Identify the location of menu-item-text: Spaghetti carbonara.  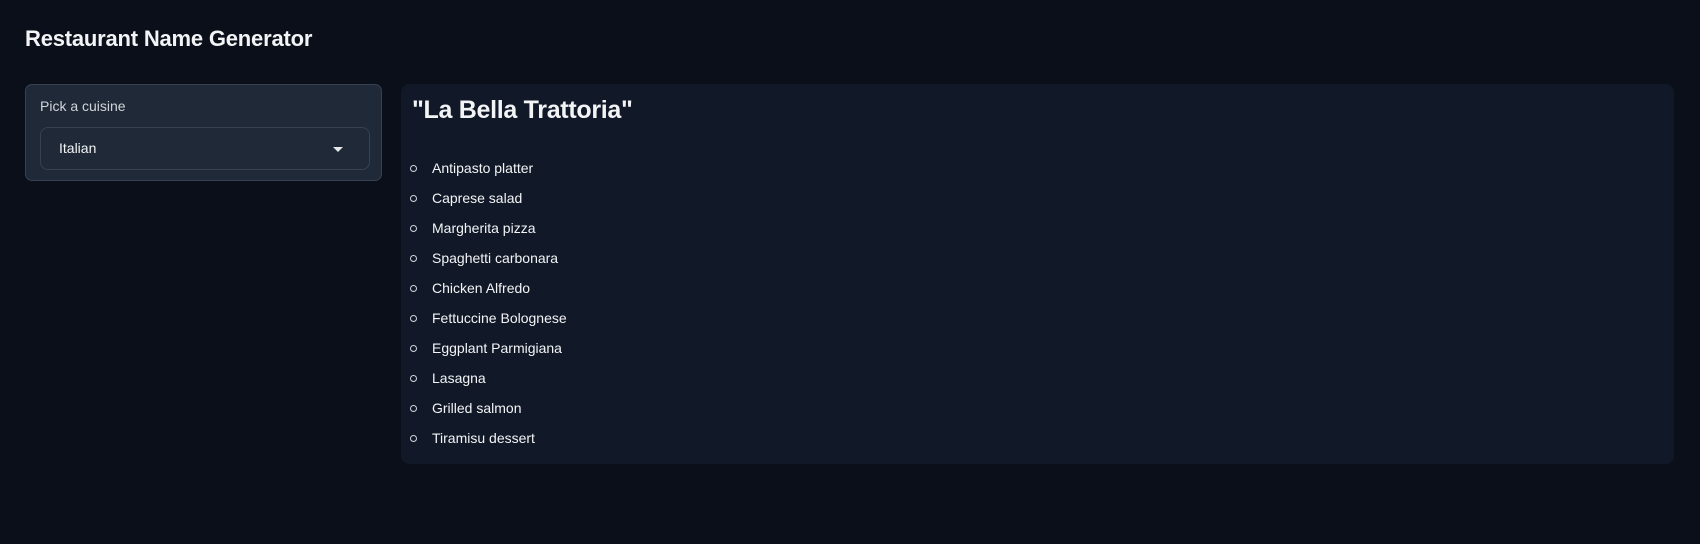
(495, 258).